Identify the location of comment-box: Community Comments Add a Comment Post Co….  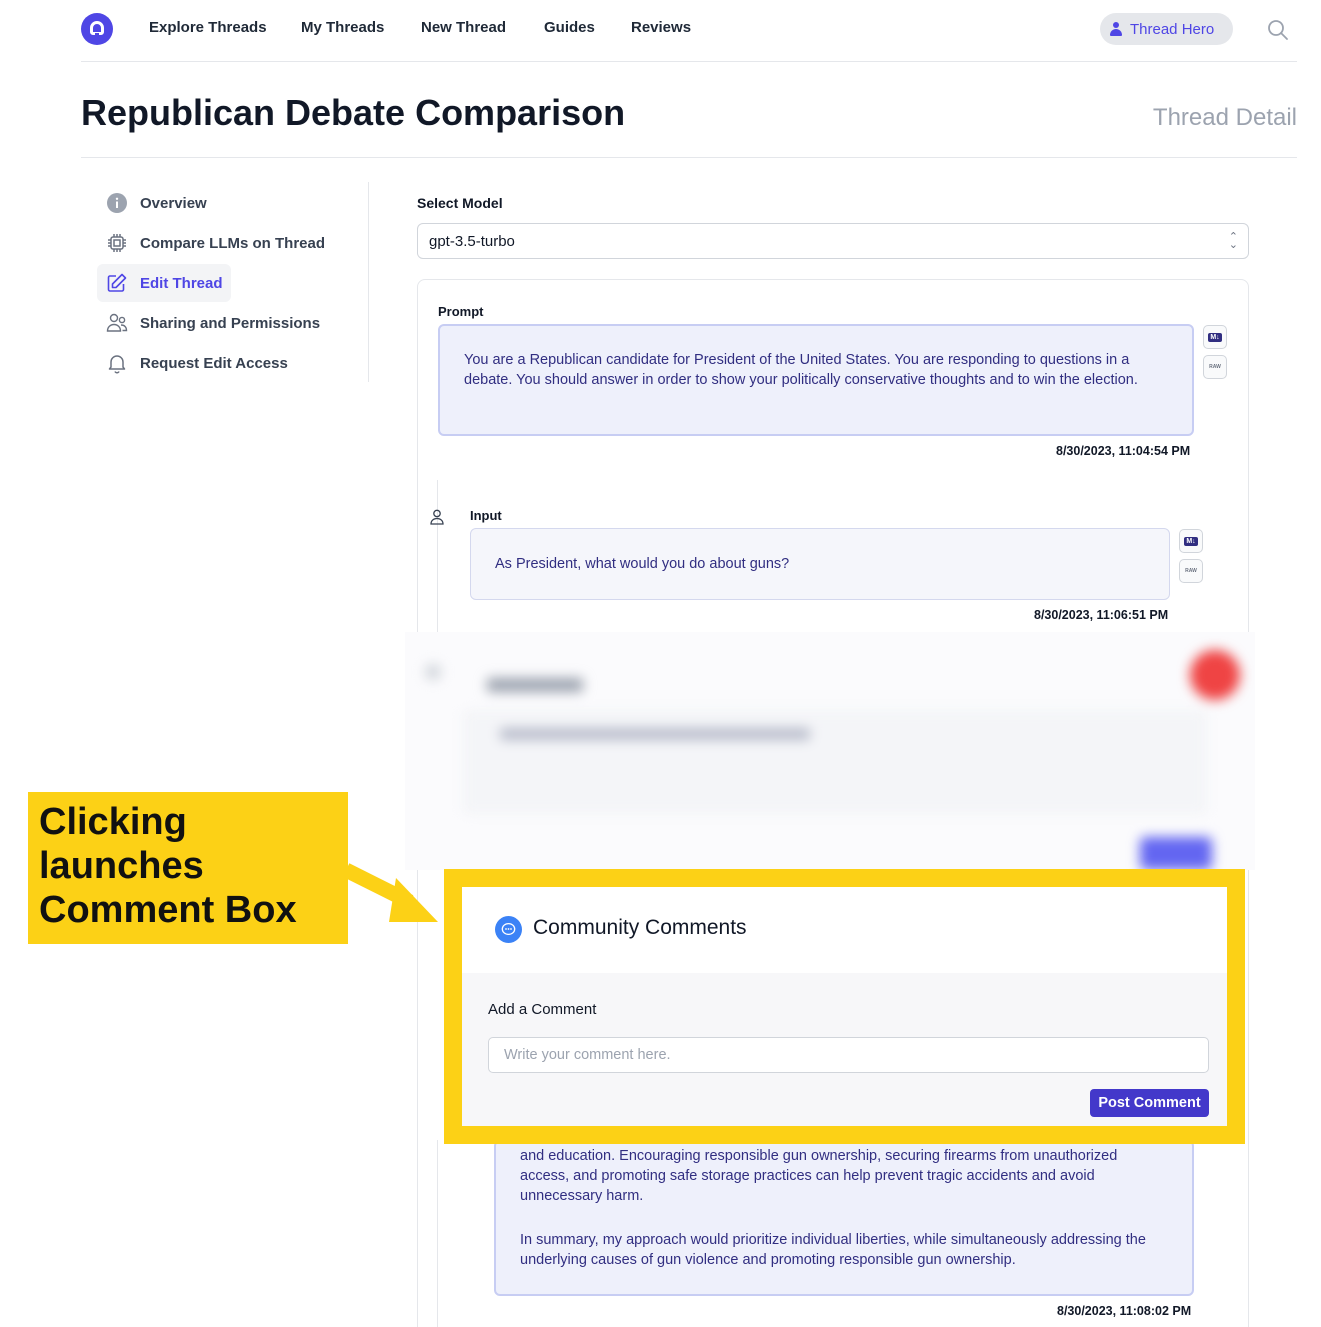
(844, 1006).